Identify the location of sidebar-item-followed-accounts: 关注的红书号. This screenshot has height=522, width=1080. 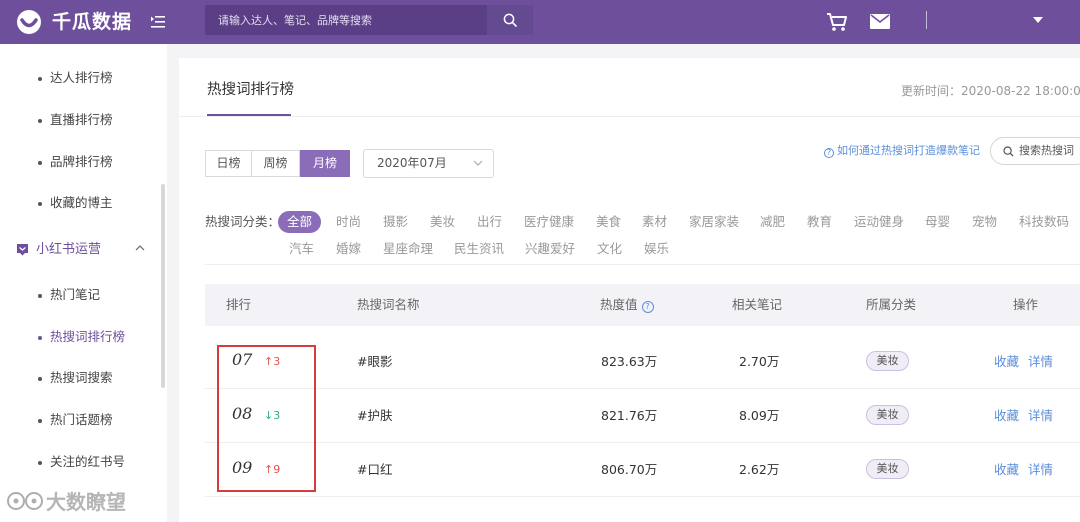
(81, 462).